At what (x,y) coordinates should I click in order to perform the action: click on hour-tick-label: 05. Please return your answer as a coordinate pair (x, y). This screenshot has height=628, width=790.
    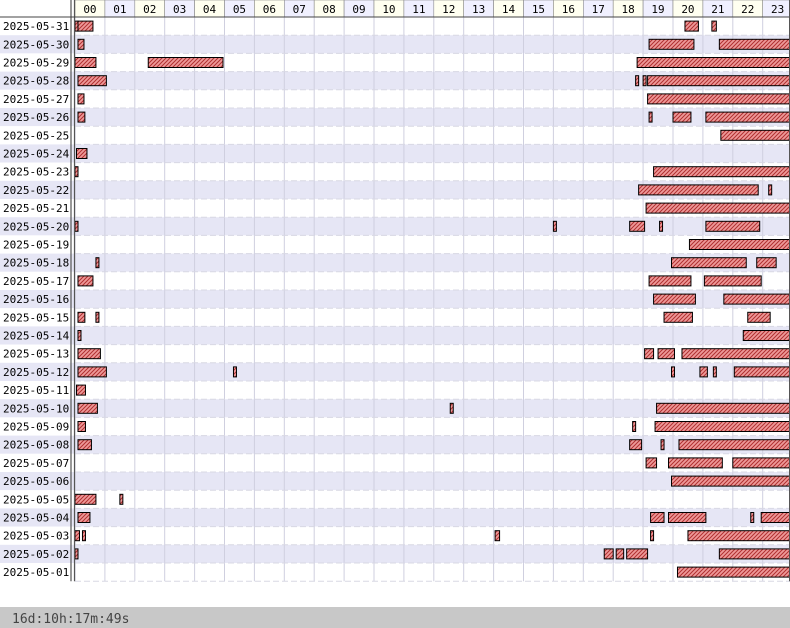
    Looking at the image, I should click on (239, 9).